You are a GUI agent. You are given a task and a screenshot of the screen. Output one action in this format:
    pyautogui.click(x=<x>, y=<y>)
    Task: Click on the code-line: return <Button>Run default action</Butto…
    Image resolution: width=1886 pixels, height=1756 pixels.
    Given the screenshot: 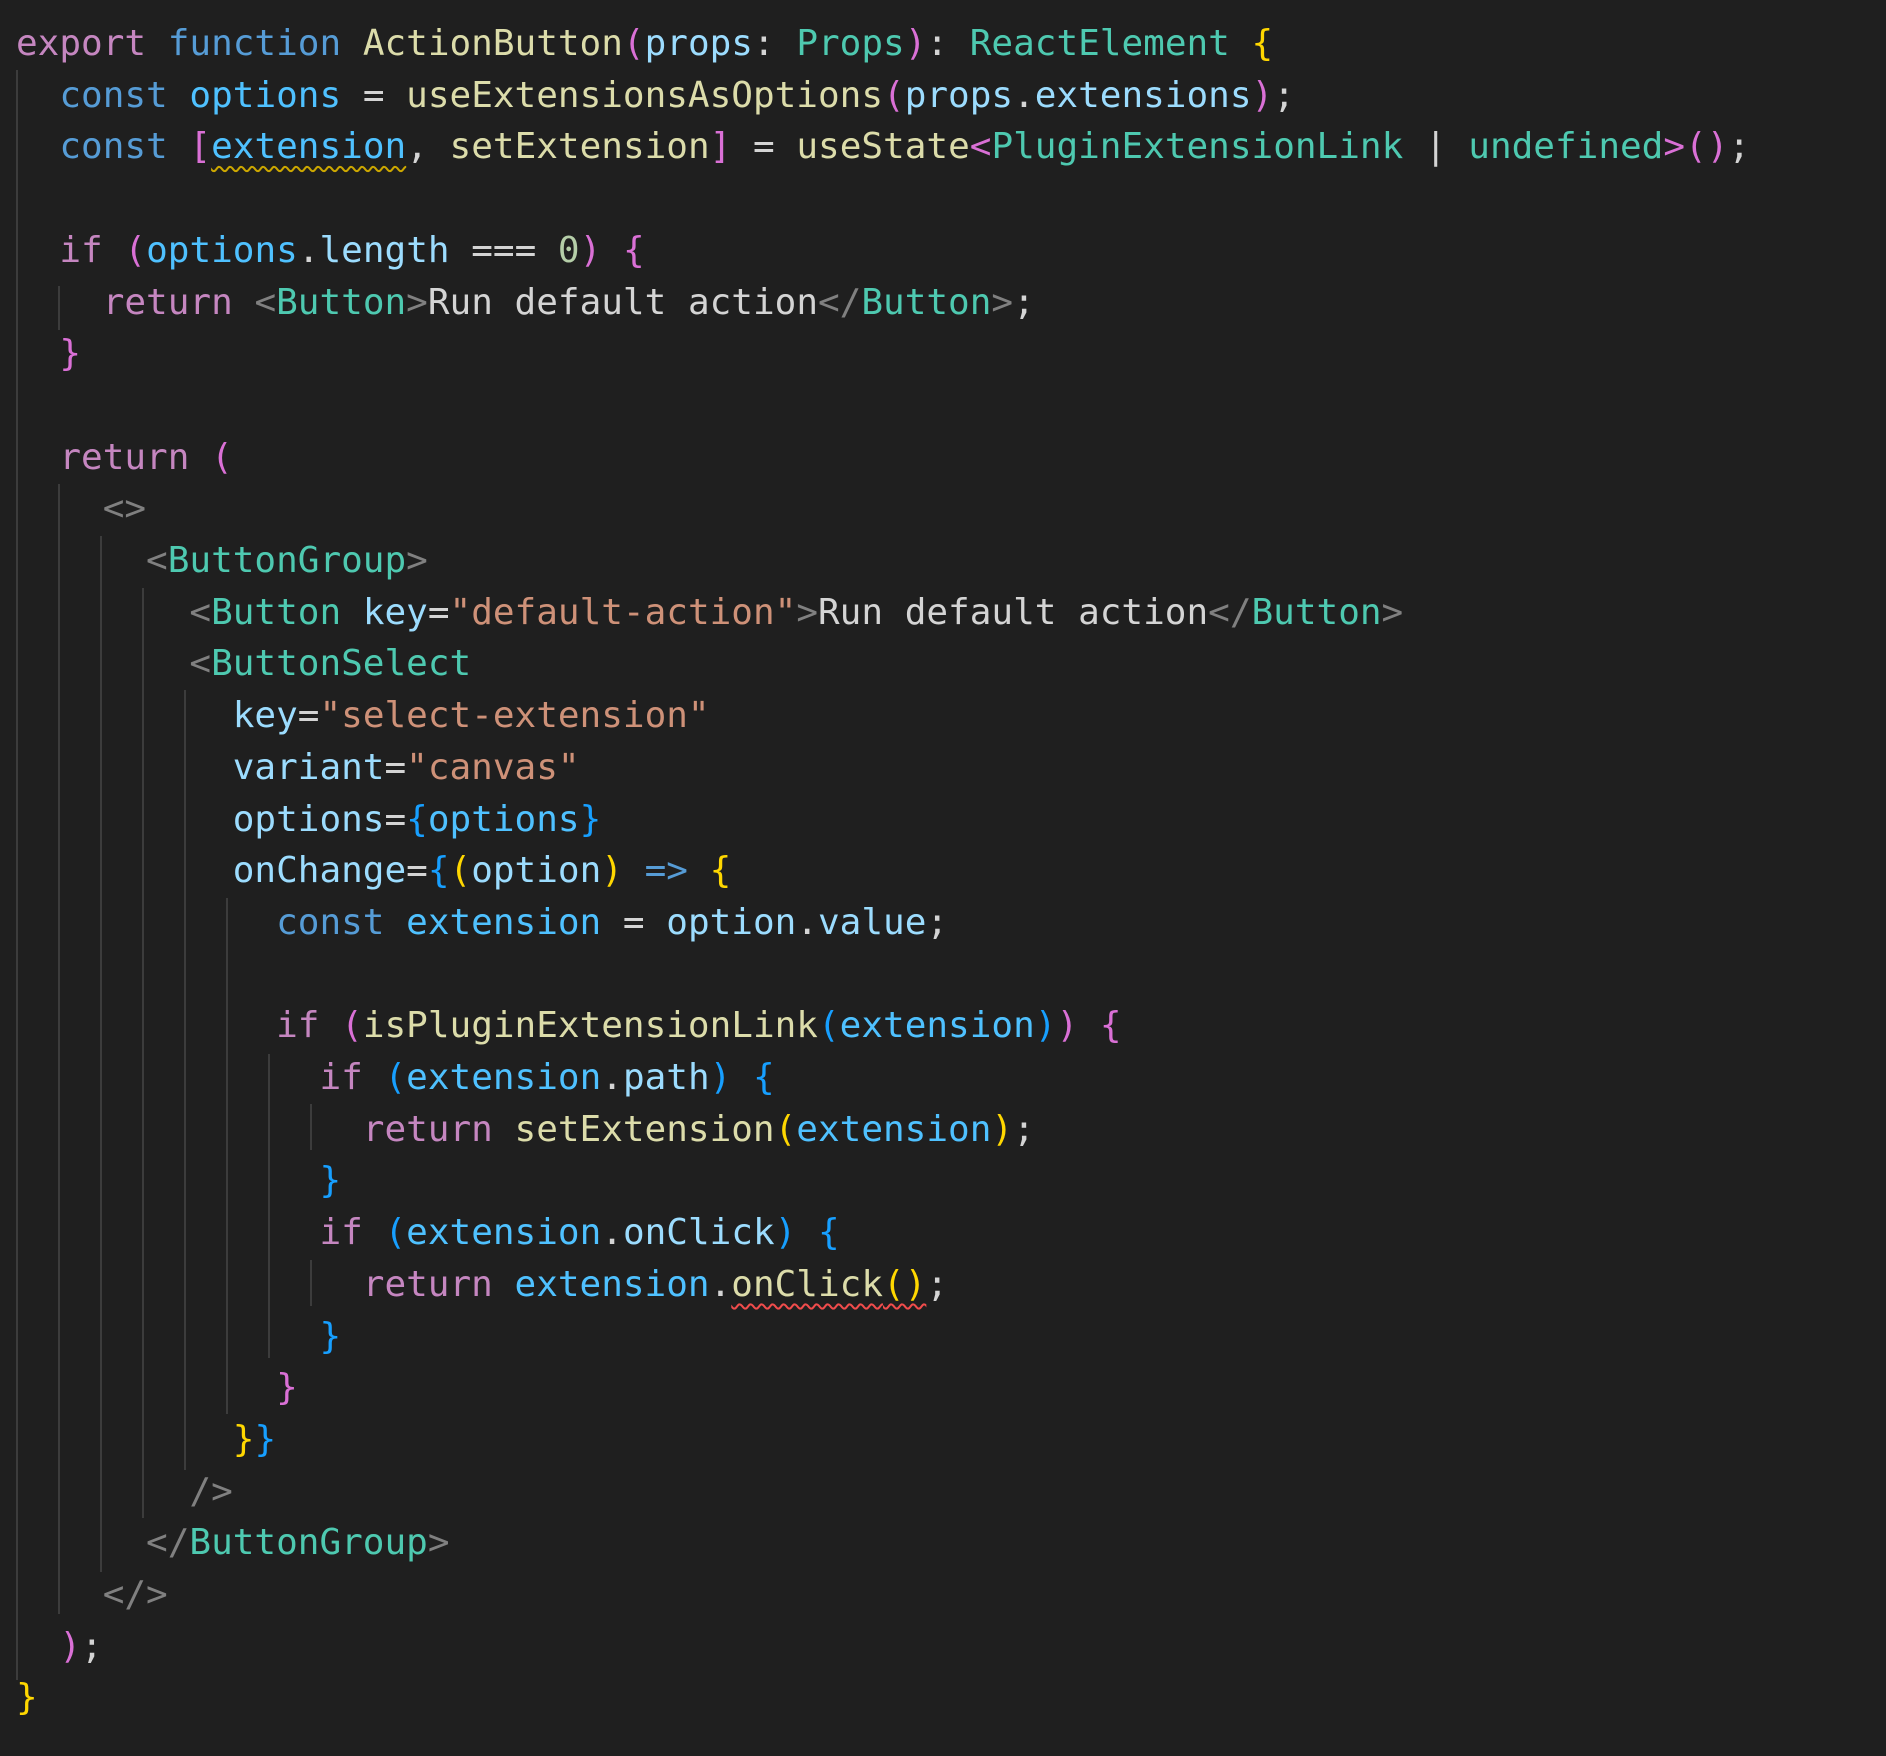 What is the action you would take?
    pyautogui.click(x=525, y=303)
    